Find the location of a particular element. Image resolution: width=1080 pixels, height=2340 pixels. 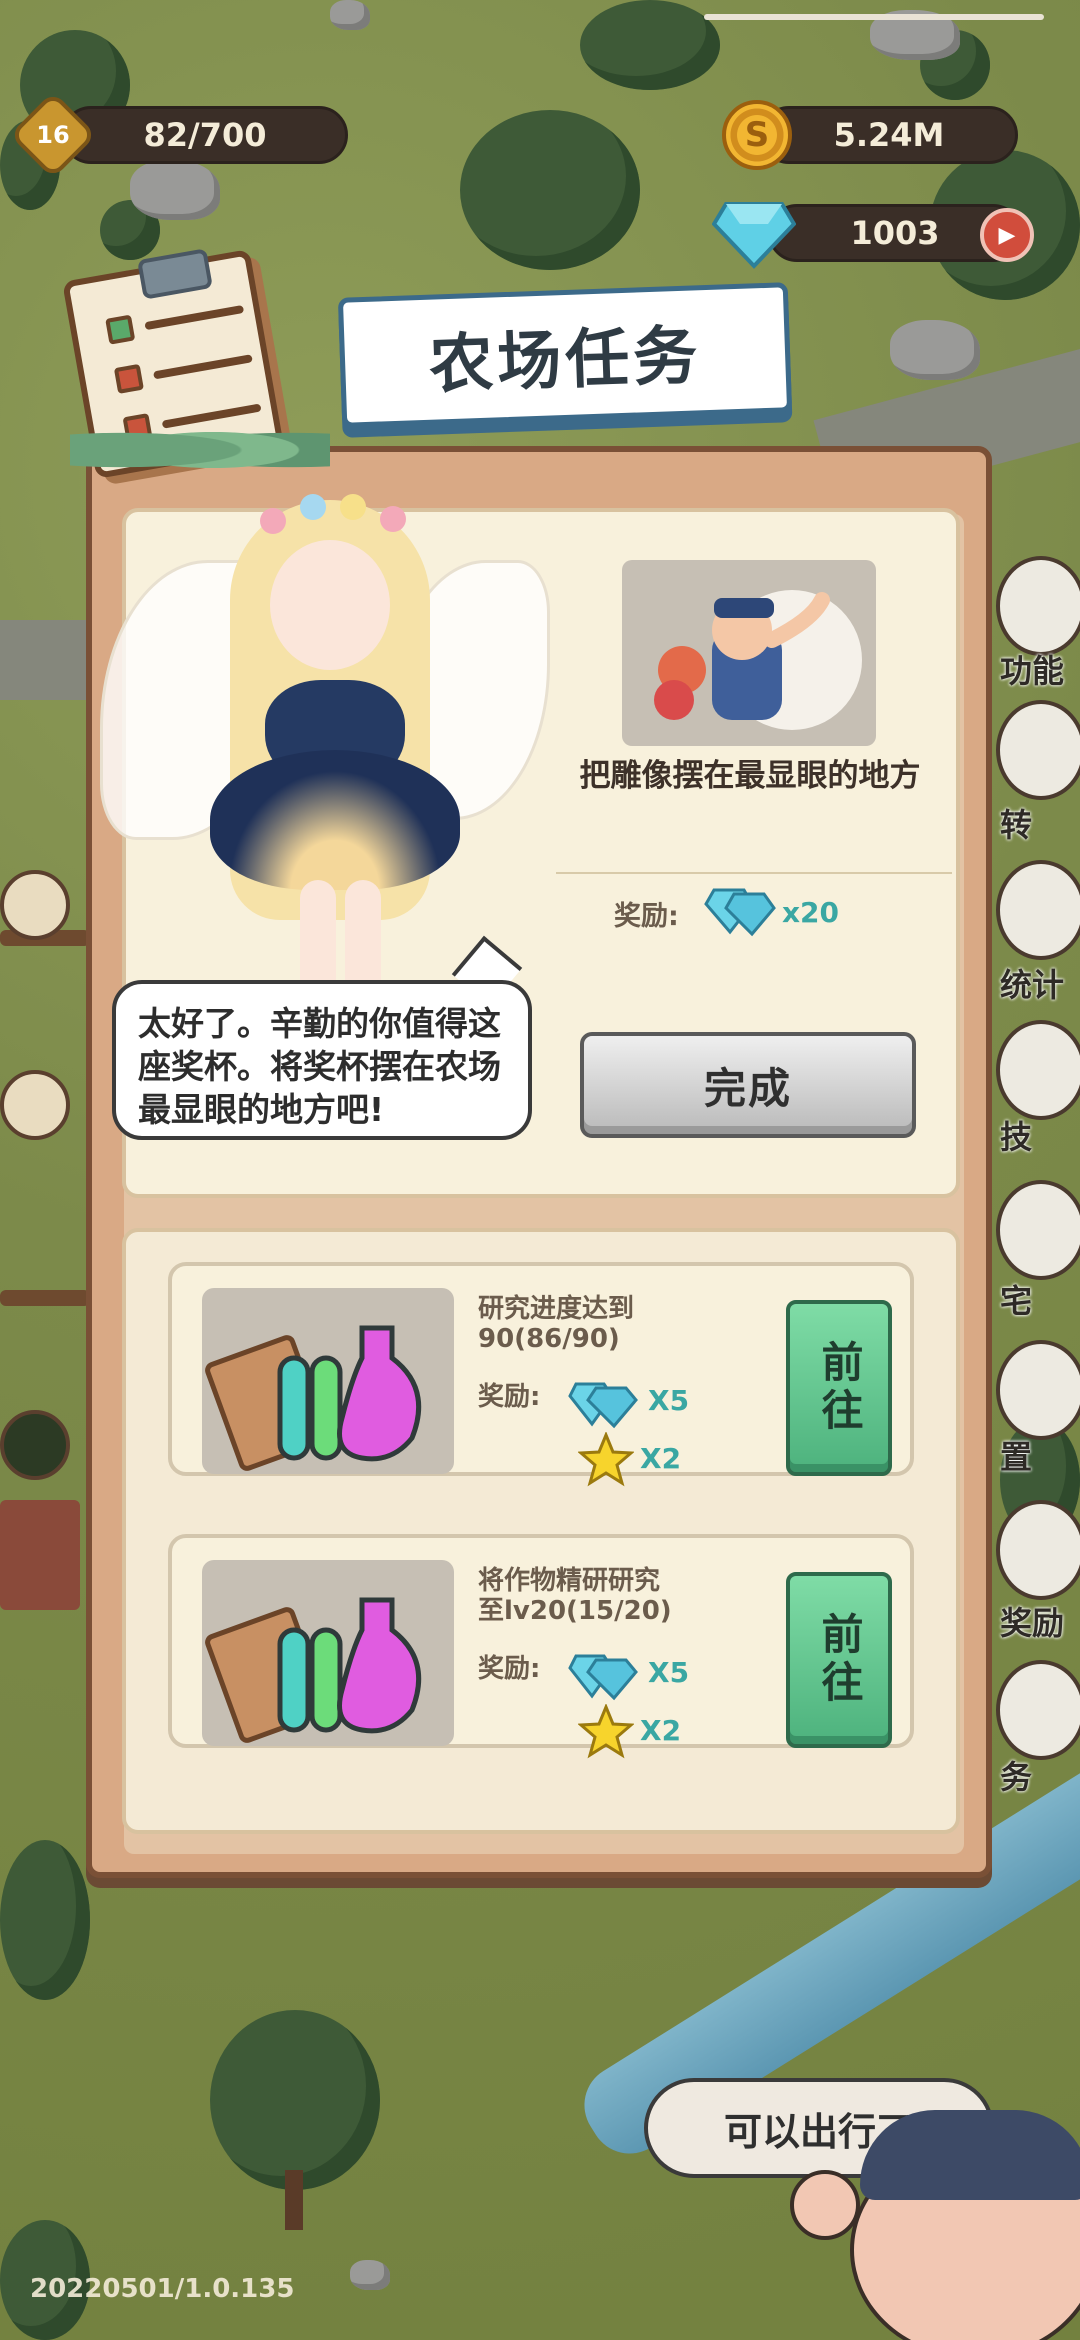

video-ad-button: ▶ is located at coordinates (1007, 235).